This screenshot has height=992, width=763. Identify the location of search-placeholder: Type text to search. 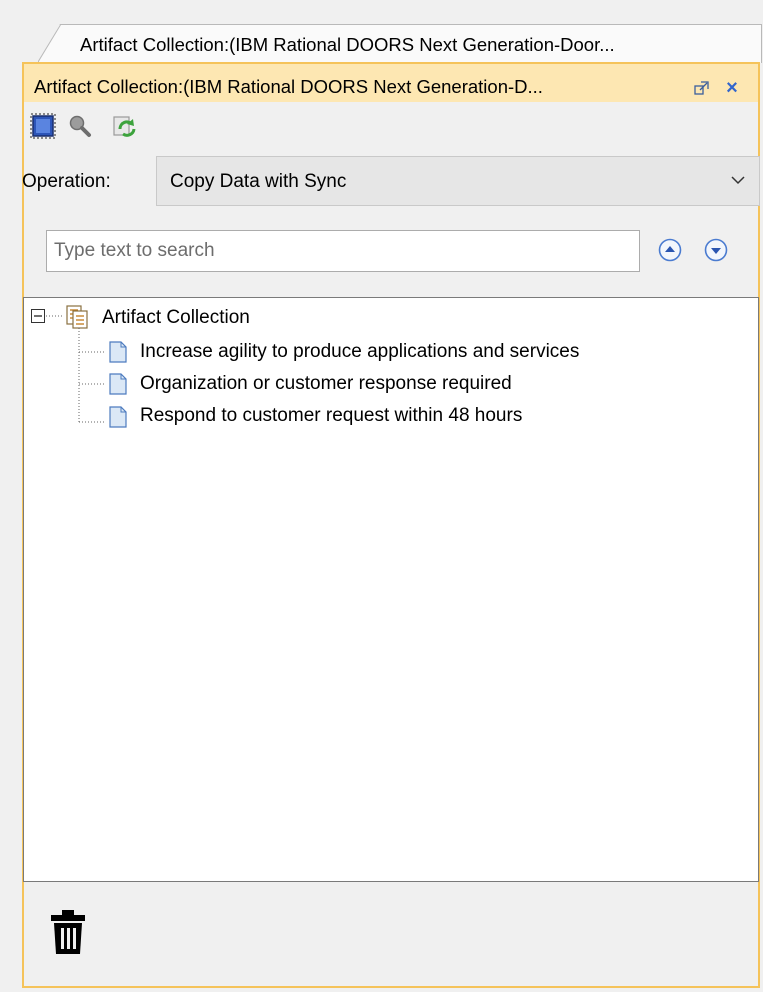
(134, 251).